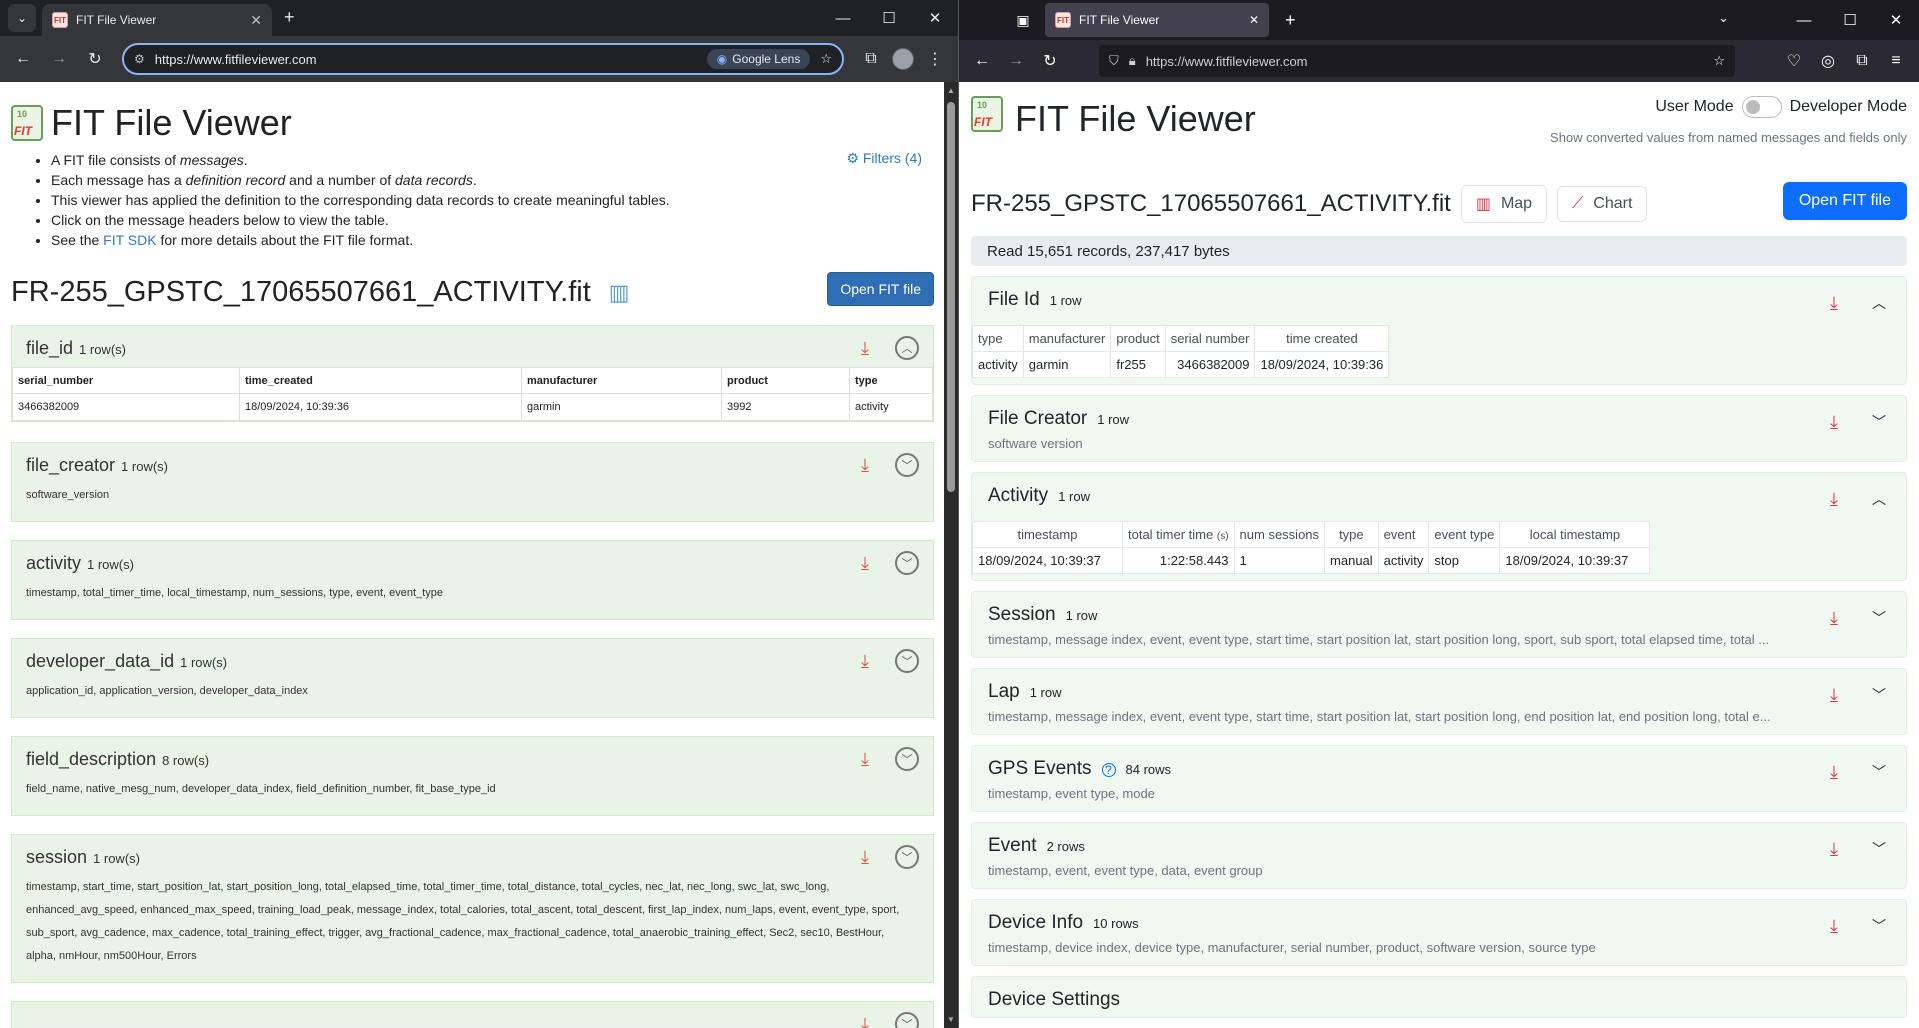 The image size is (1919, 1028). What do you see at coordinates (951, 90) in the screenshot?
I see `scroll-up-icon: ▲` at bounding box center [951, 90].